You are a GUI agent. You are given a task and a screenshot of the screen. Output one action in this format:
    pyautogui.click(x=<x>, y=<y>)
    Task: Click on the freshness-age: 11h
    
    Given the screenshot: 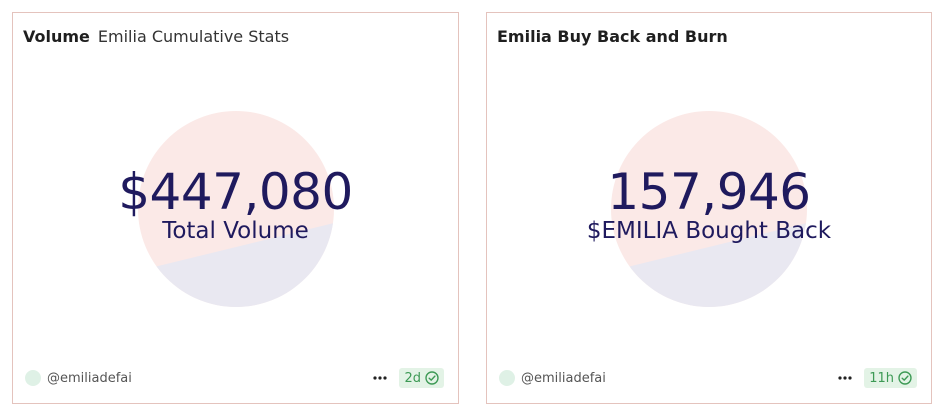 What is the action you would take?
    pyautogui.click(x=881, y=378)
    